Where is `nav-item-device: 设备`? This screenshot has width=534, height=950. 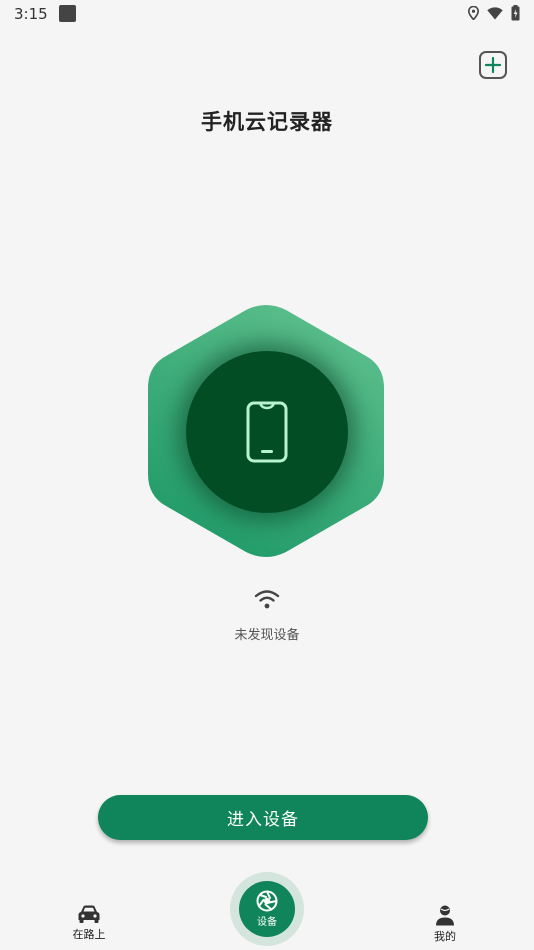
nav-item-device: 设备 is located at coordinates (267, 909).